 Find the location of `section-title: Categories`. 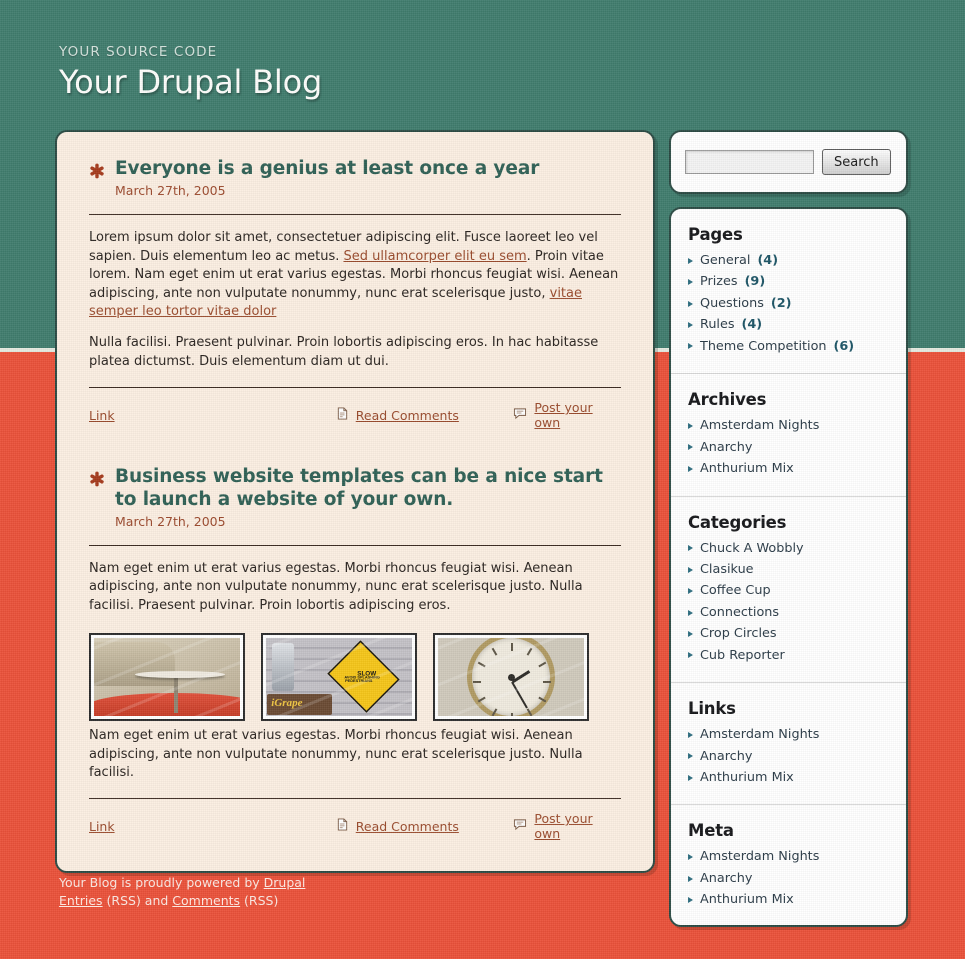

section-title: Categories is located at coordinates (737, 522).